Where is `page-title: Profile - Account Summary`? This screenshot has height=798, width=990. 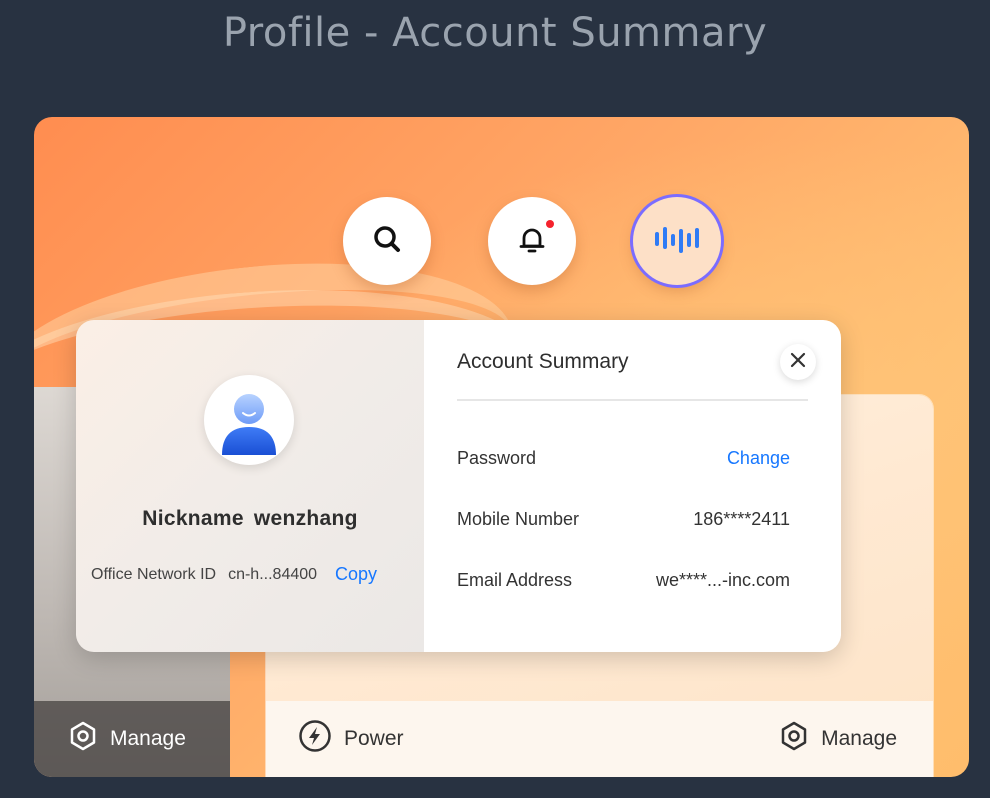 page-title: Profile - Account Summary is located at coordinates (495, 33).